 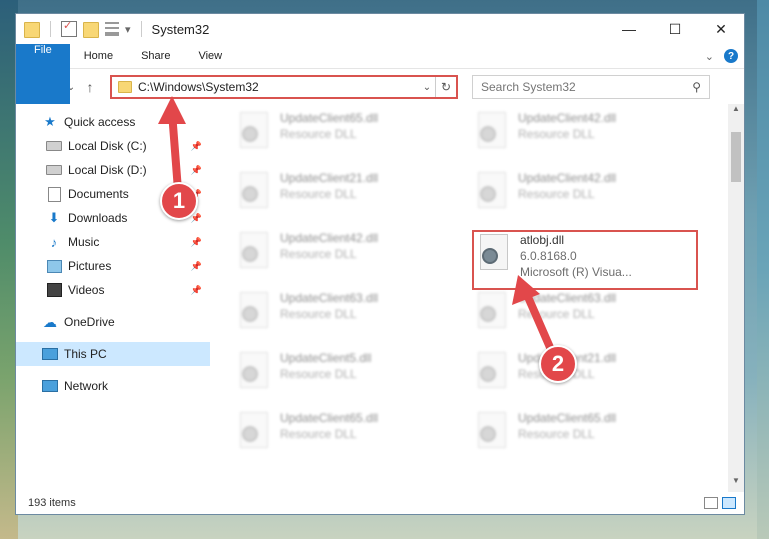 What do you see at coordinates (711, 503) in the screenshot?
I see `details-view-icon` at bounding box center [711, 503].